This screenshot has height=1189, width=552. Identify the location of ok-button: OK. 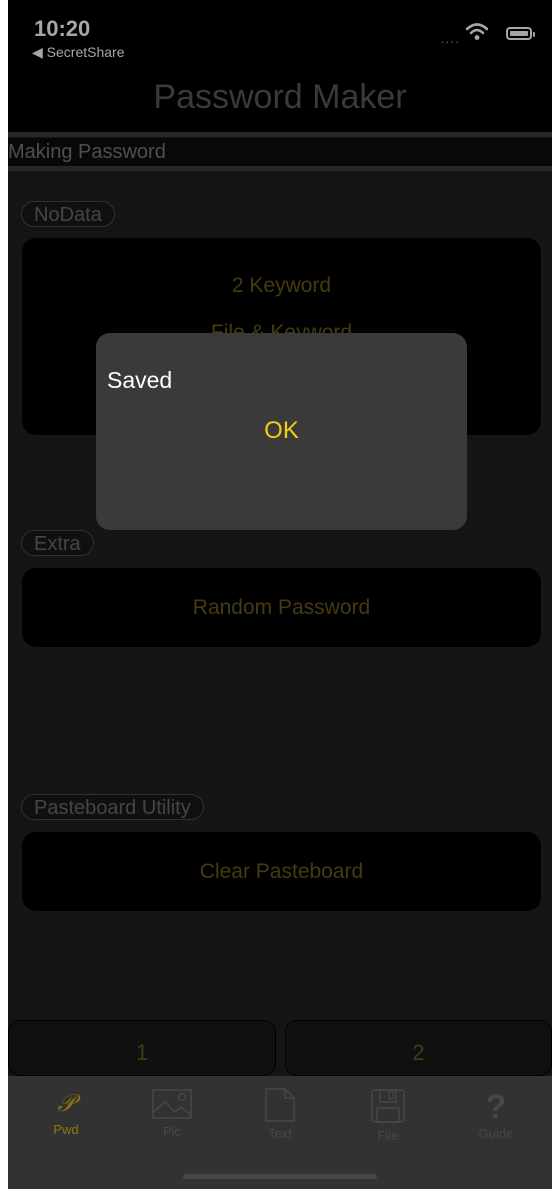
(281, 431).